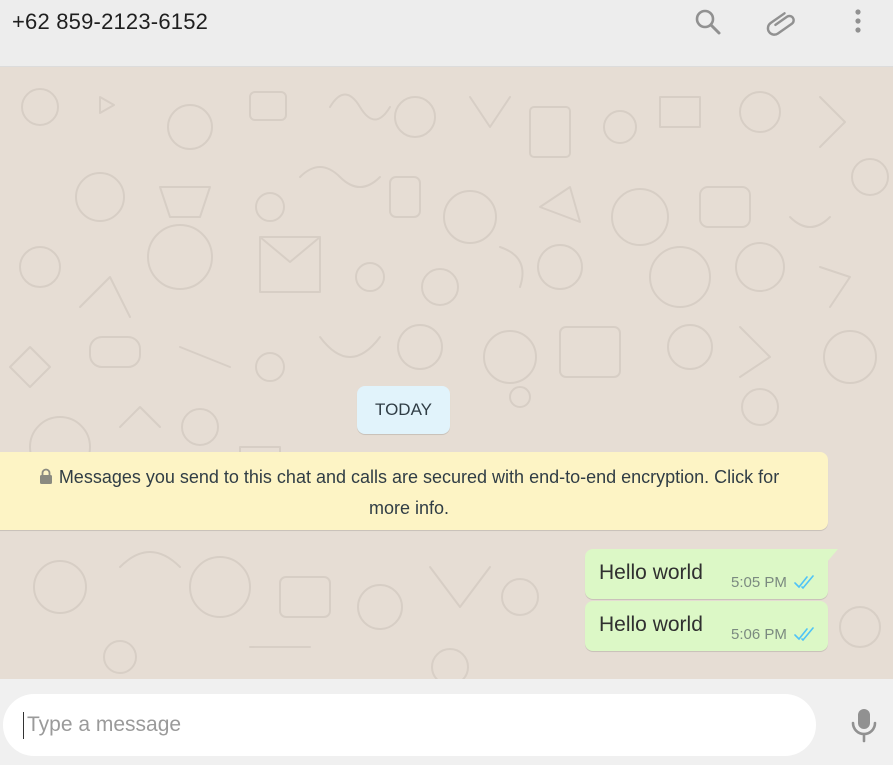 This screenshot has height=765, width=893. I want to click on bubble-tail, so click(832, 555).